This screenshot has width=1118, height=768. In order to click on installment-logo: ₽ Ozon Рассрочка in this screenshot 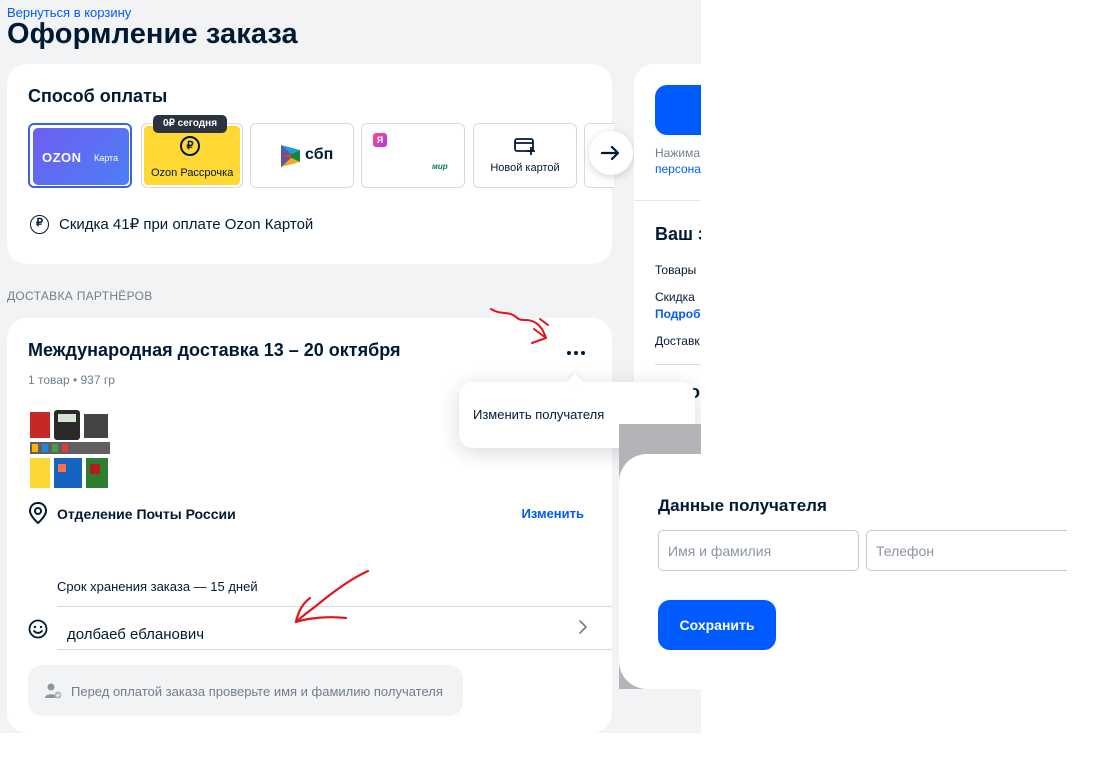, I will do `click(192, 155)`.